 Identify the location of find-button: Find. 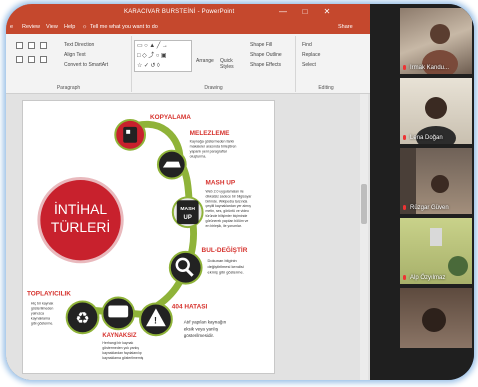
(307, 45).